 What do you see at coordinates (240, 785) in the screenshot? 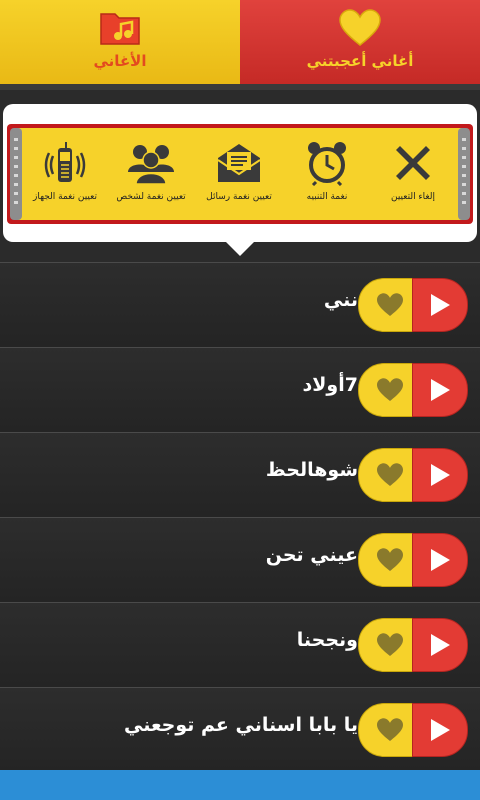
I see `bottom-bar` at bounding box center [240, 785].